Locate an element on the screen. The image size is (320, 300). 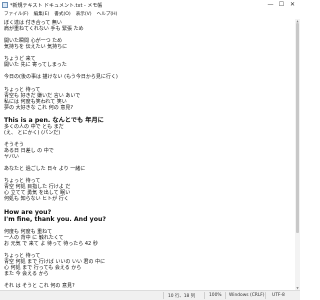
menu-help: ヘルプ(H) is located at coordinates (107, 14).